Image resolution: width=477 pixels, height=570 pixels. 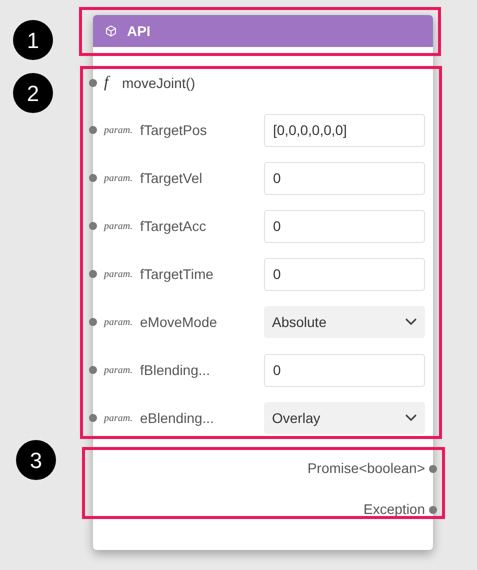 I want to click on param-name: eMoveMode, so click(x=179, y=322).